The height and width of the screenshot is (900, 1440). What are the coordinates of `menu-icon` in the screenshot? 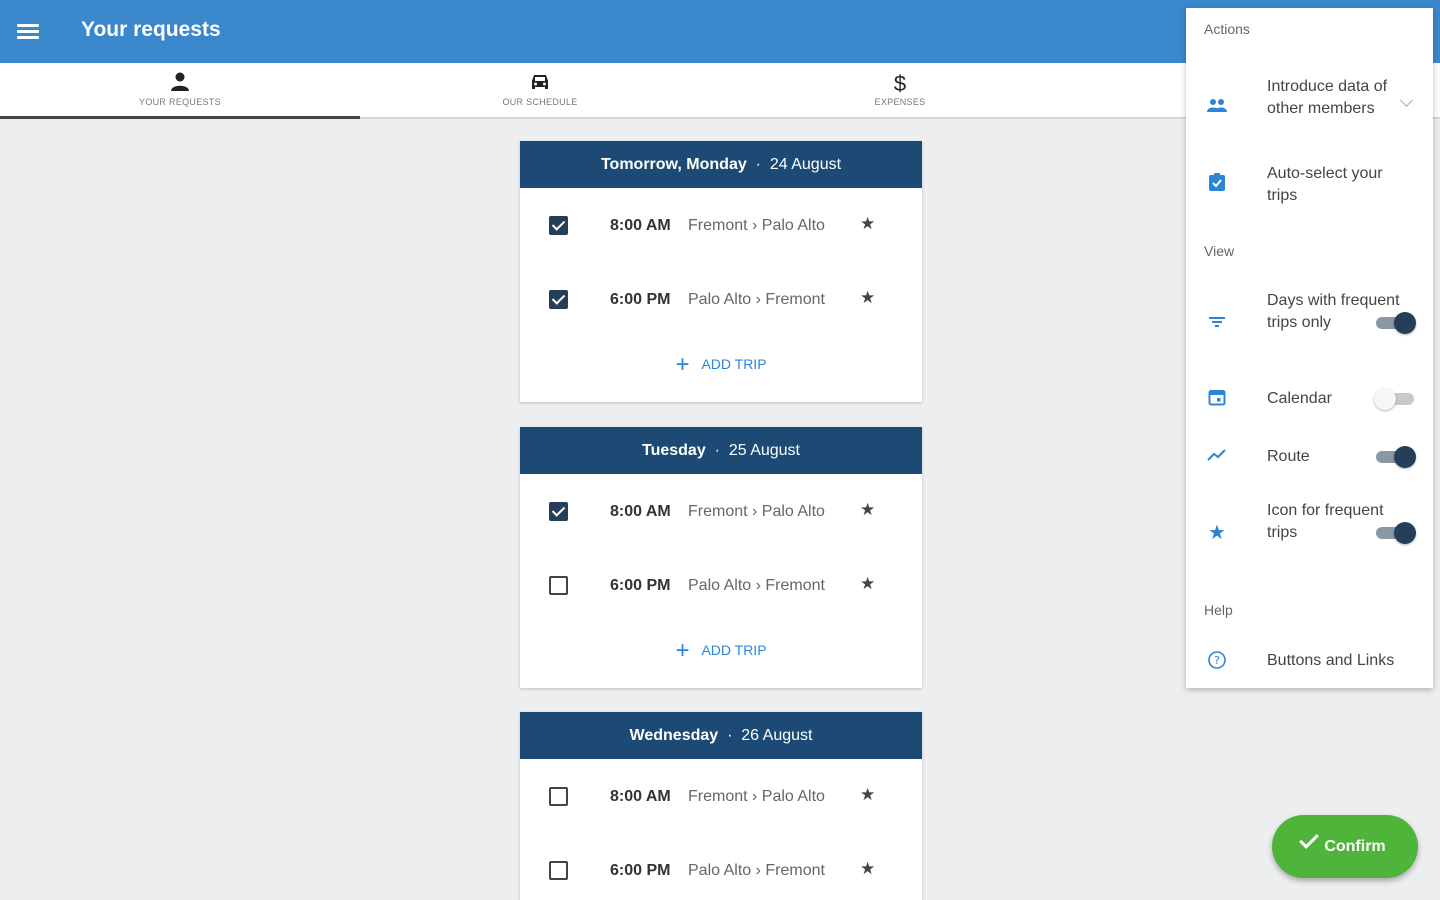 It's located at (29, 32).